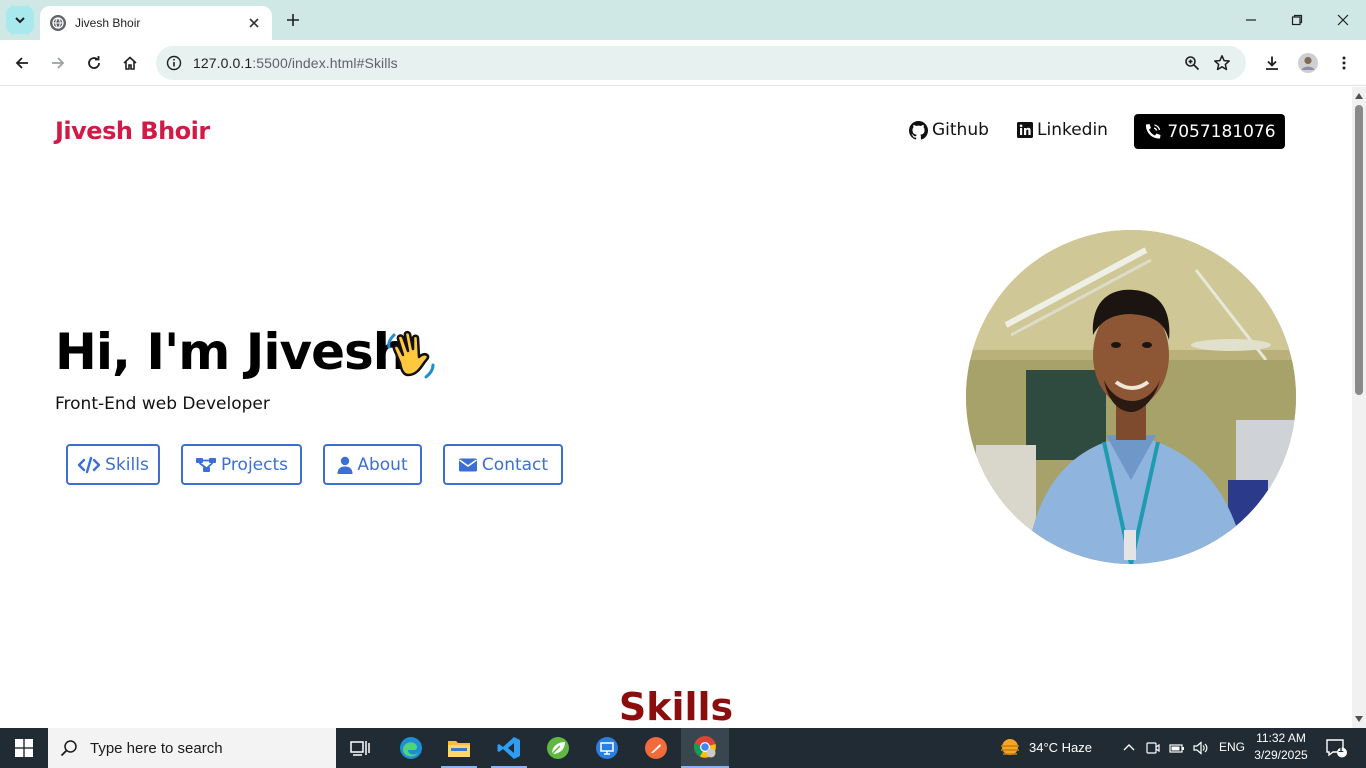 This screenshot has height=768, width=1366. Describe the element at coordinates (89, 464) in the screenshot. I see `code-icon` at that location.